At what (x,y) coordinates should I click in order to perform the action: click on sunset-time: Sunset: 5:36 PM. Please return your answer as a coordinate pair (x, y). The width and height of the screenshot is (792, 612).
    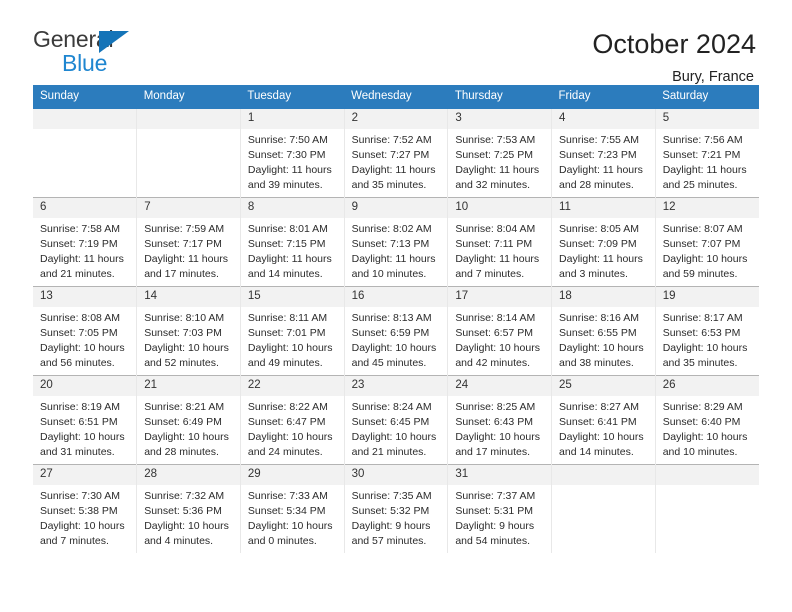
    Looking at the image, I should click on (183, 510).